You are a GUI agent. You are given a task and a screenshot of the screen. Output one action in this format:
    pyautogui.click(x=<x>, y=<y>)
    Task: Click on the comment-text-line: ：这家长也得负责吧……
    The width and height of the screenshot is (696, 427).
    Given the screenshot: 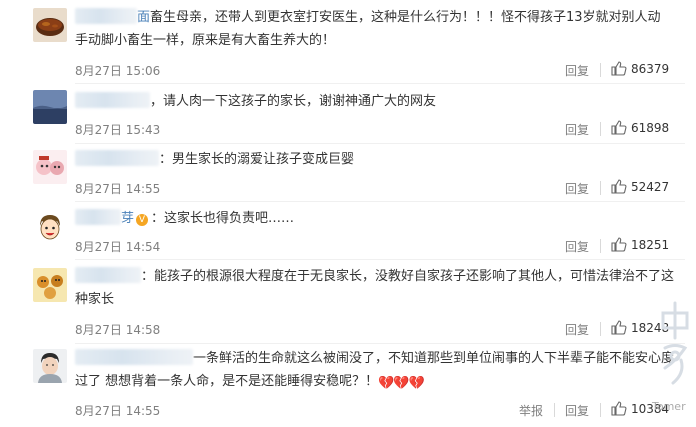 What is the action you would take?
    pyautogui.click(x=223, y=218)
    